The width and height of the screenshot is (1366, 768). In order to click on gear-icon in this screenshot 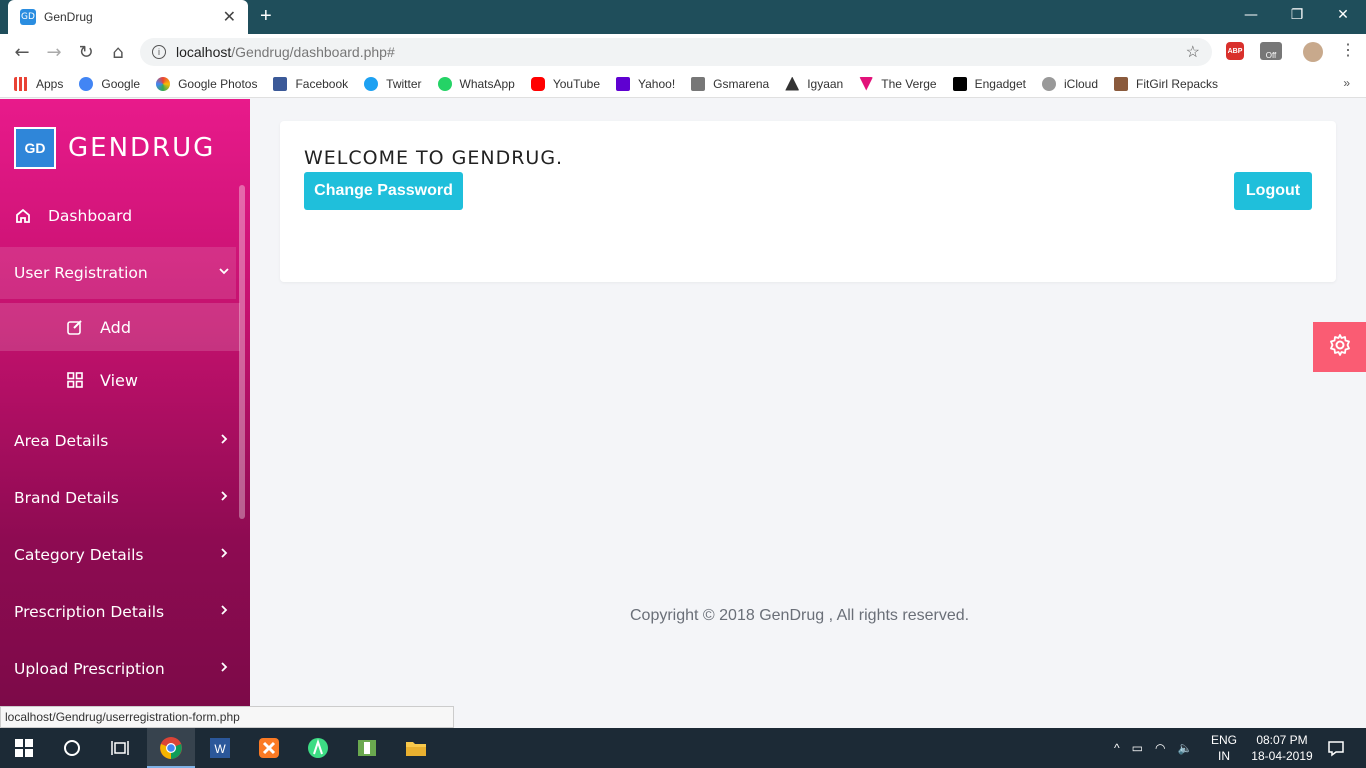, I will do `click(1340, 347)`.